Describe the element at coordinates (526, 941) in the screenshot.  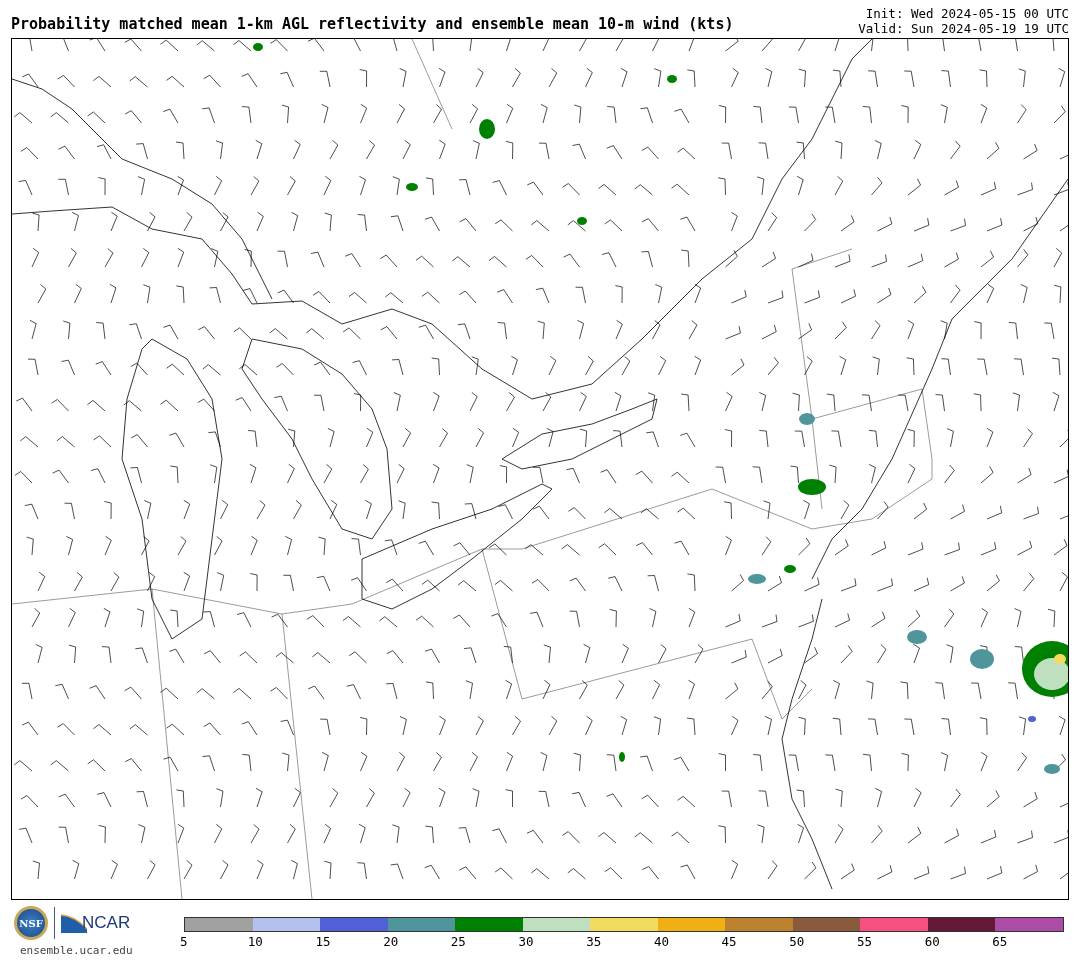
I see `tick-label: 30` at that location.